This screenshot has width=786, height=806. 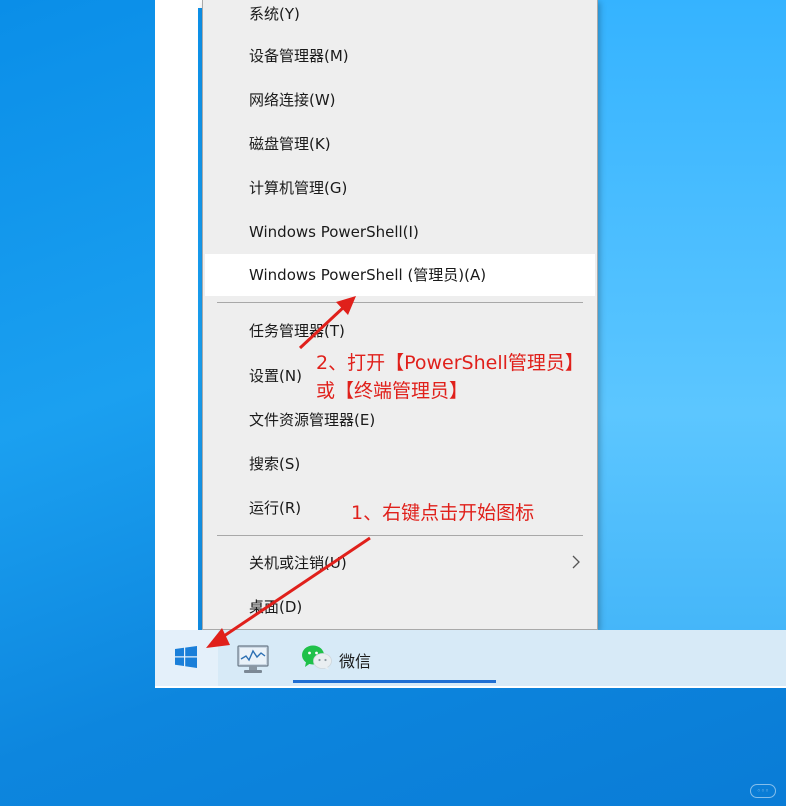 What do you see at coordinates (317, 657) in the screenshot?
I see `wechat-icon` at bounding box center [317, 657].